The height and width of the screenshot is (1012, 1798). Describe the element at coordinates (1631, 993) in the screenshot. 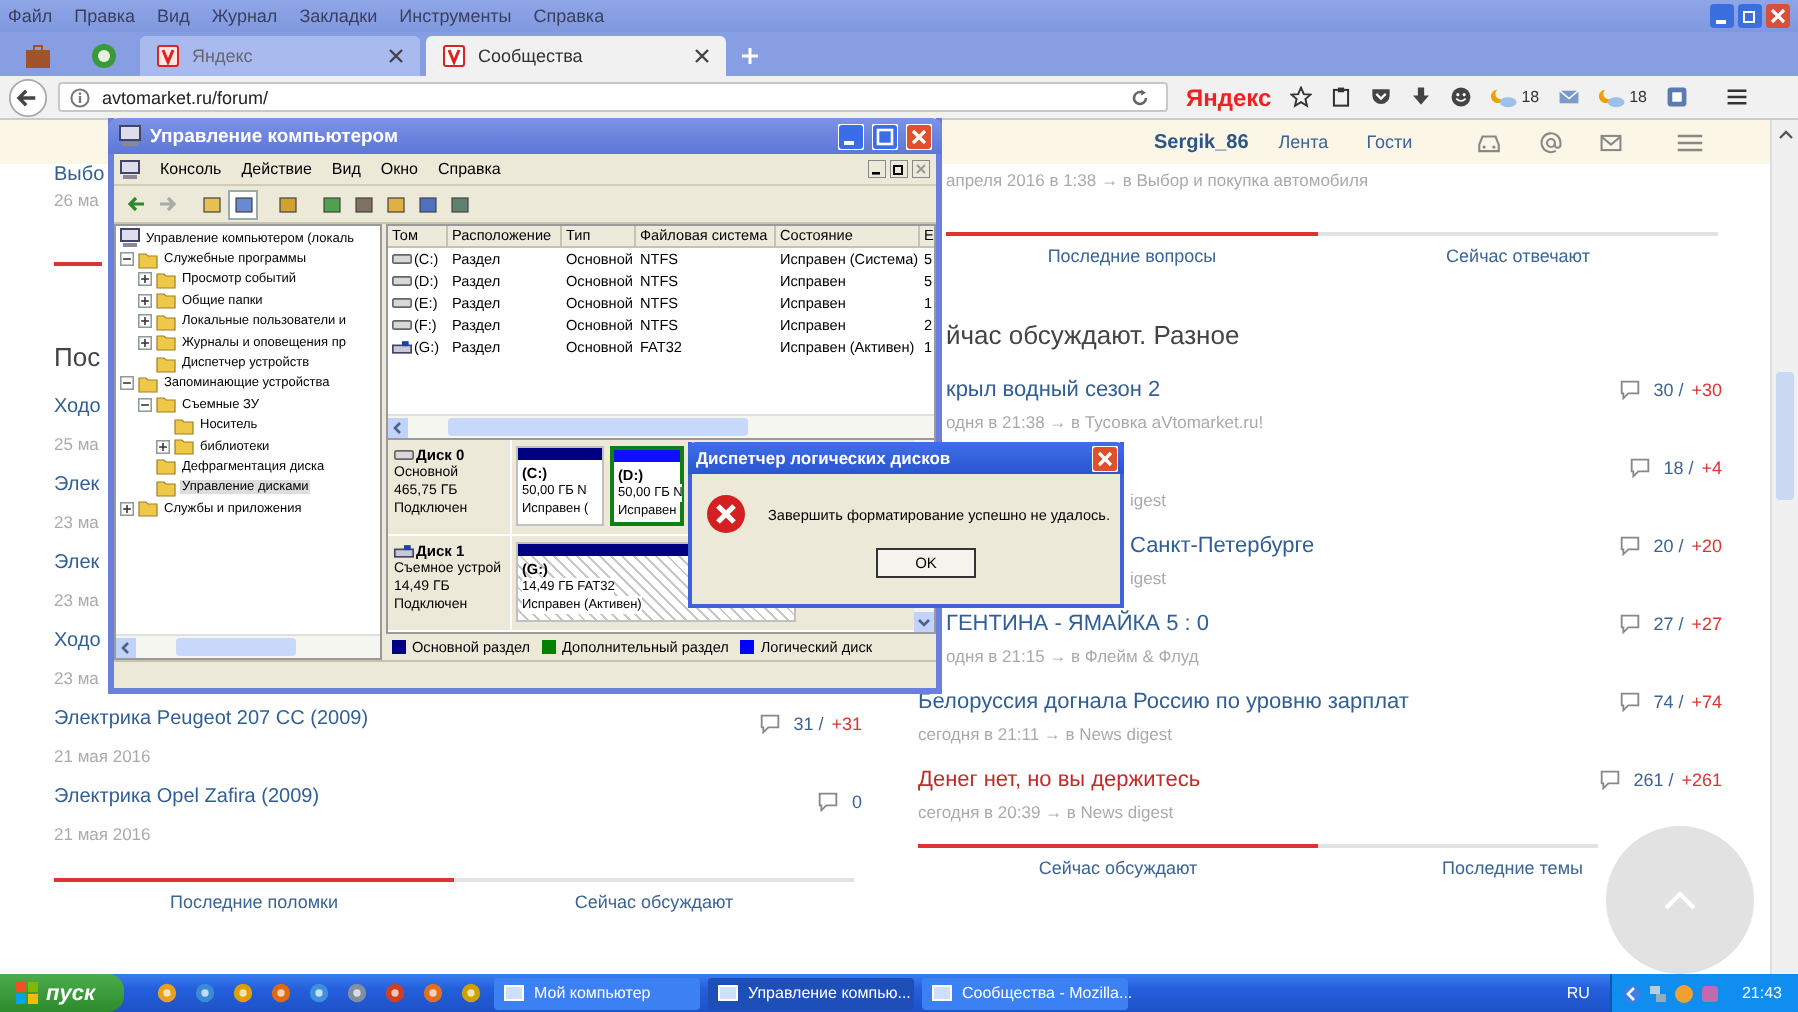

I see `chevron-left-icon` at that location.